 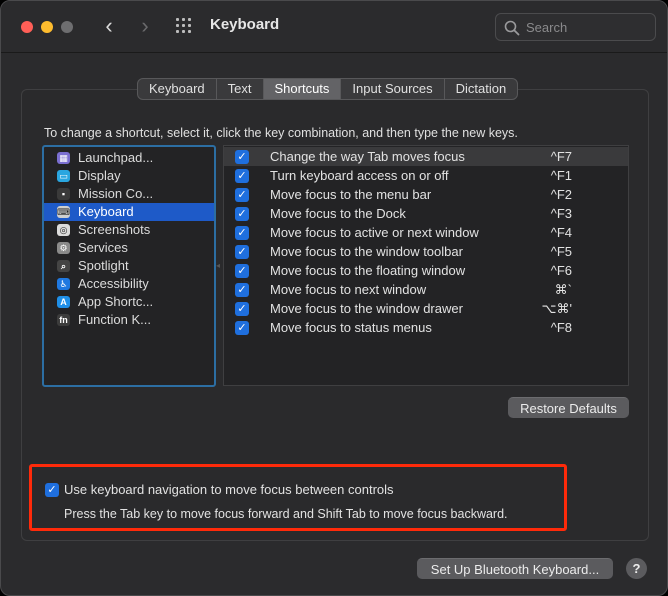 I want to click on sidebar-item-services: ⚙ Services, so click(x=129, y=248).